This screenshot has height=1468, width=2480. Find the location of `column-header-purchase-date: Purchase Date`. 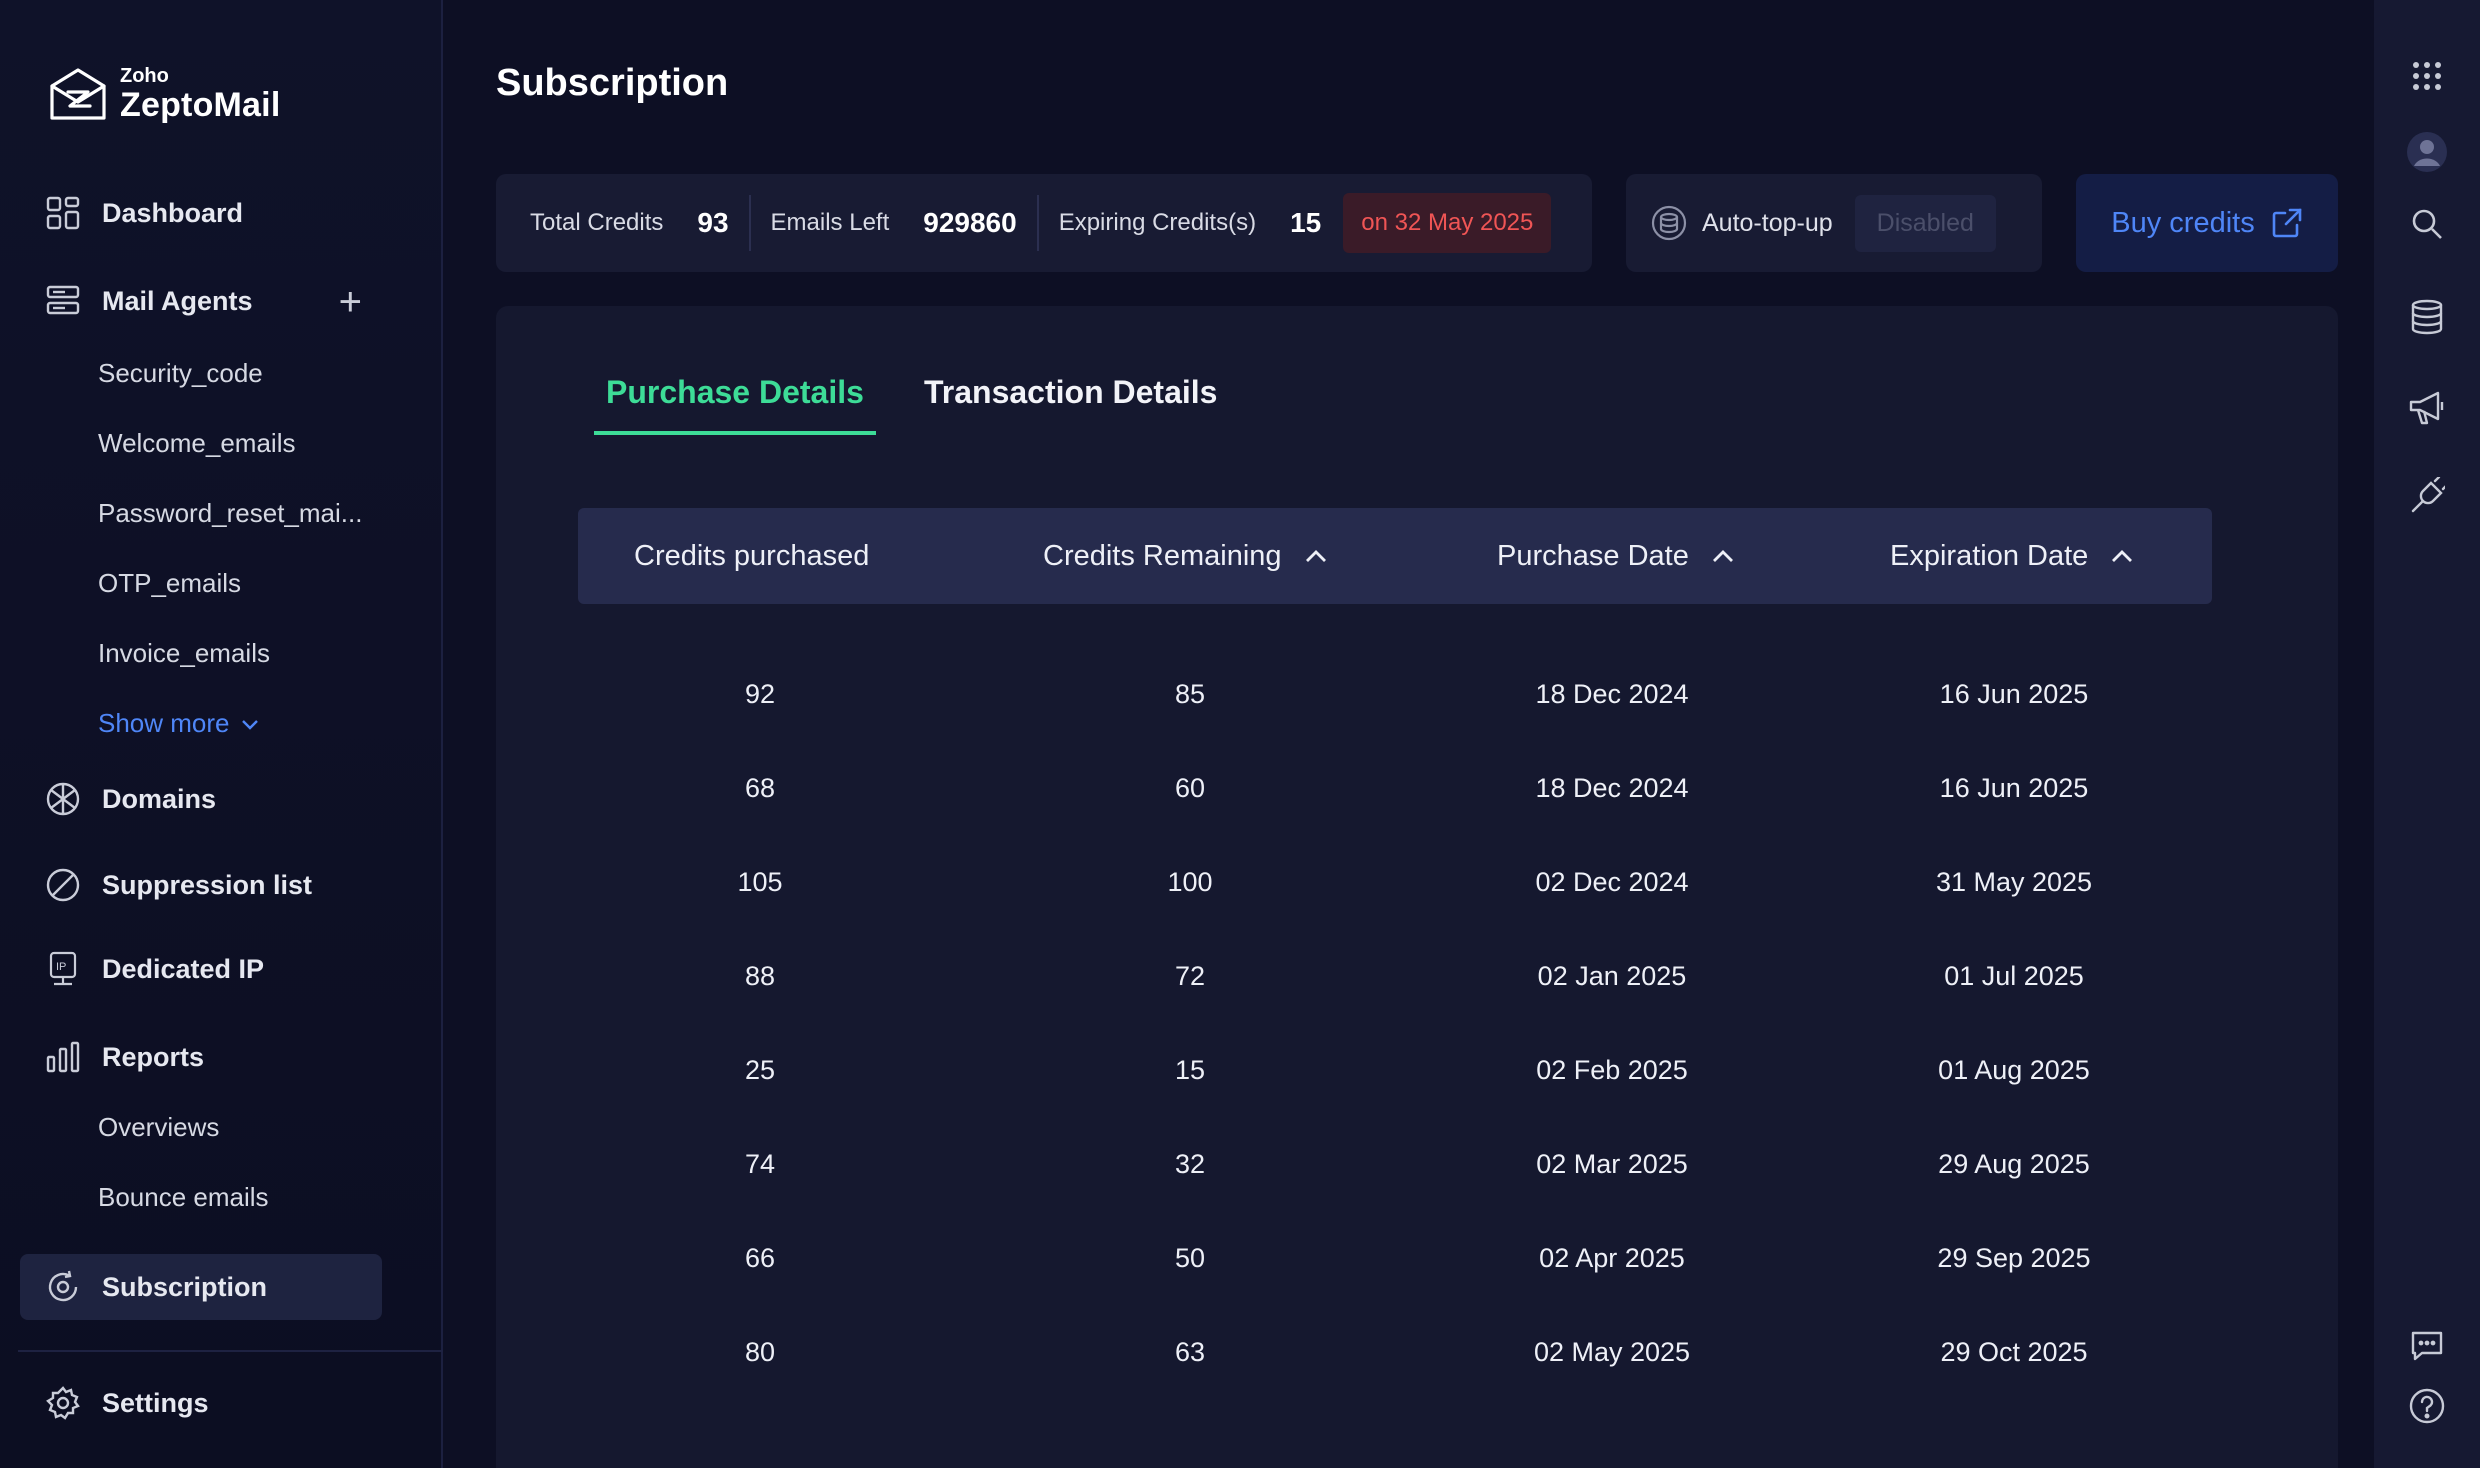

column-header-purchase-date: Purchase Date is located at coordinates (1616, 556).